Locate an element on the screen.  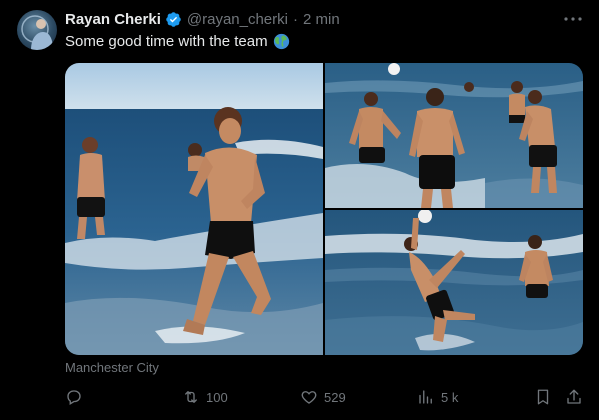
views-button: 5 k is located at coordinates (437, 397).